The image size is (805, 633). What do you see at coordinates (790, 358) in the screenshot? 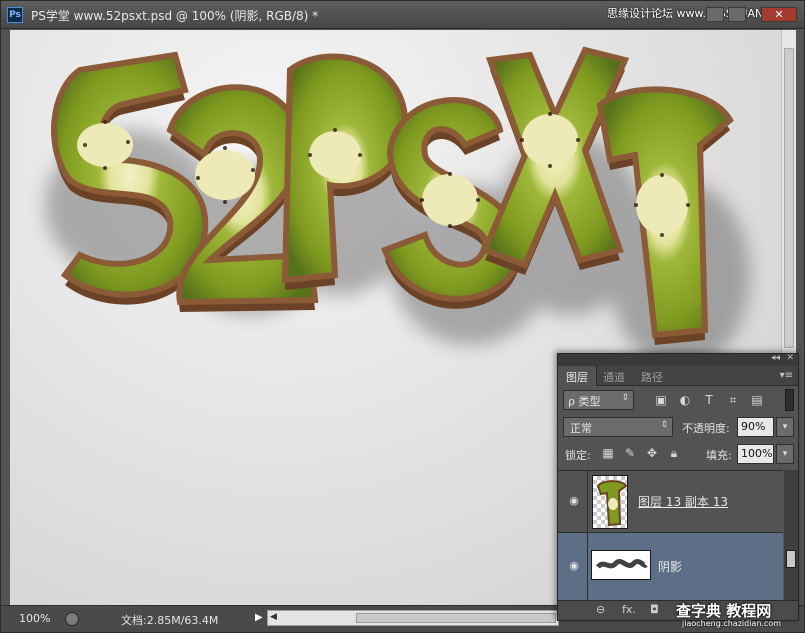
I see `close-panel-icon: ✕` at bounding box center [790, 358].